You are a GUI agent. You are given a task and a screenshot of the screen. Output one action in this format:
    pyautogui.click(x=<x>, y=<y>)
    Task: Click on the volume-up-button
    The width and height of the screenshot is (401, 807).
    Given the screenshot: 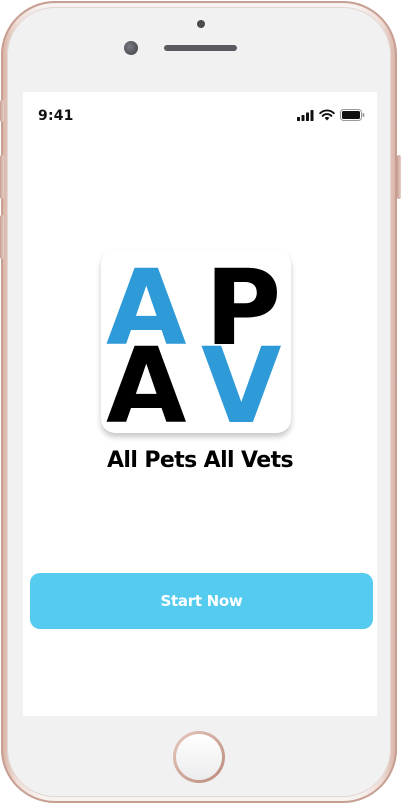 What is the action you would take?
    pyautogui.click(x=2, y=177)
    